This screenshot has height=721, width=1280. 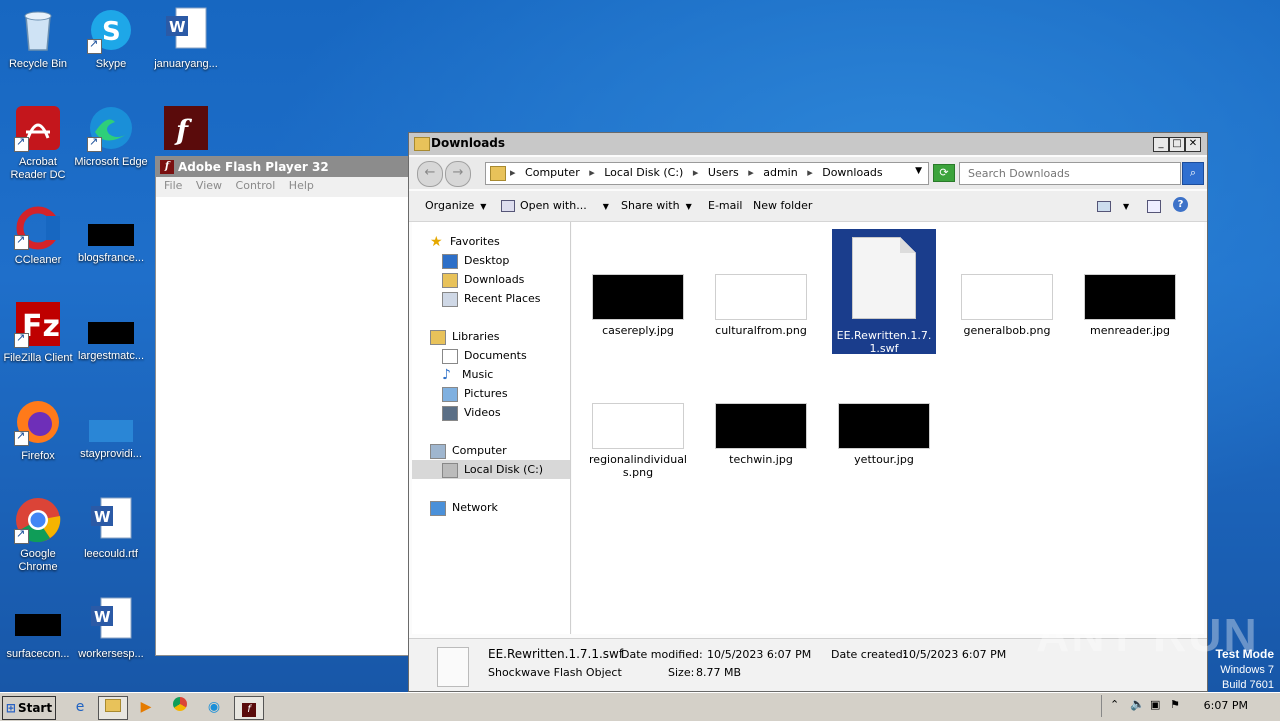 What do you see at coordinates (884, 292) in the screenshot?
I see `file-item-selected: EE.Rewritten.1.7.1.swf` at bounding box center [884, 292].